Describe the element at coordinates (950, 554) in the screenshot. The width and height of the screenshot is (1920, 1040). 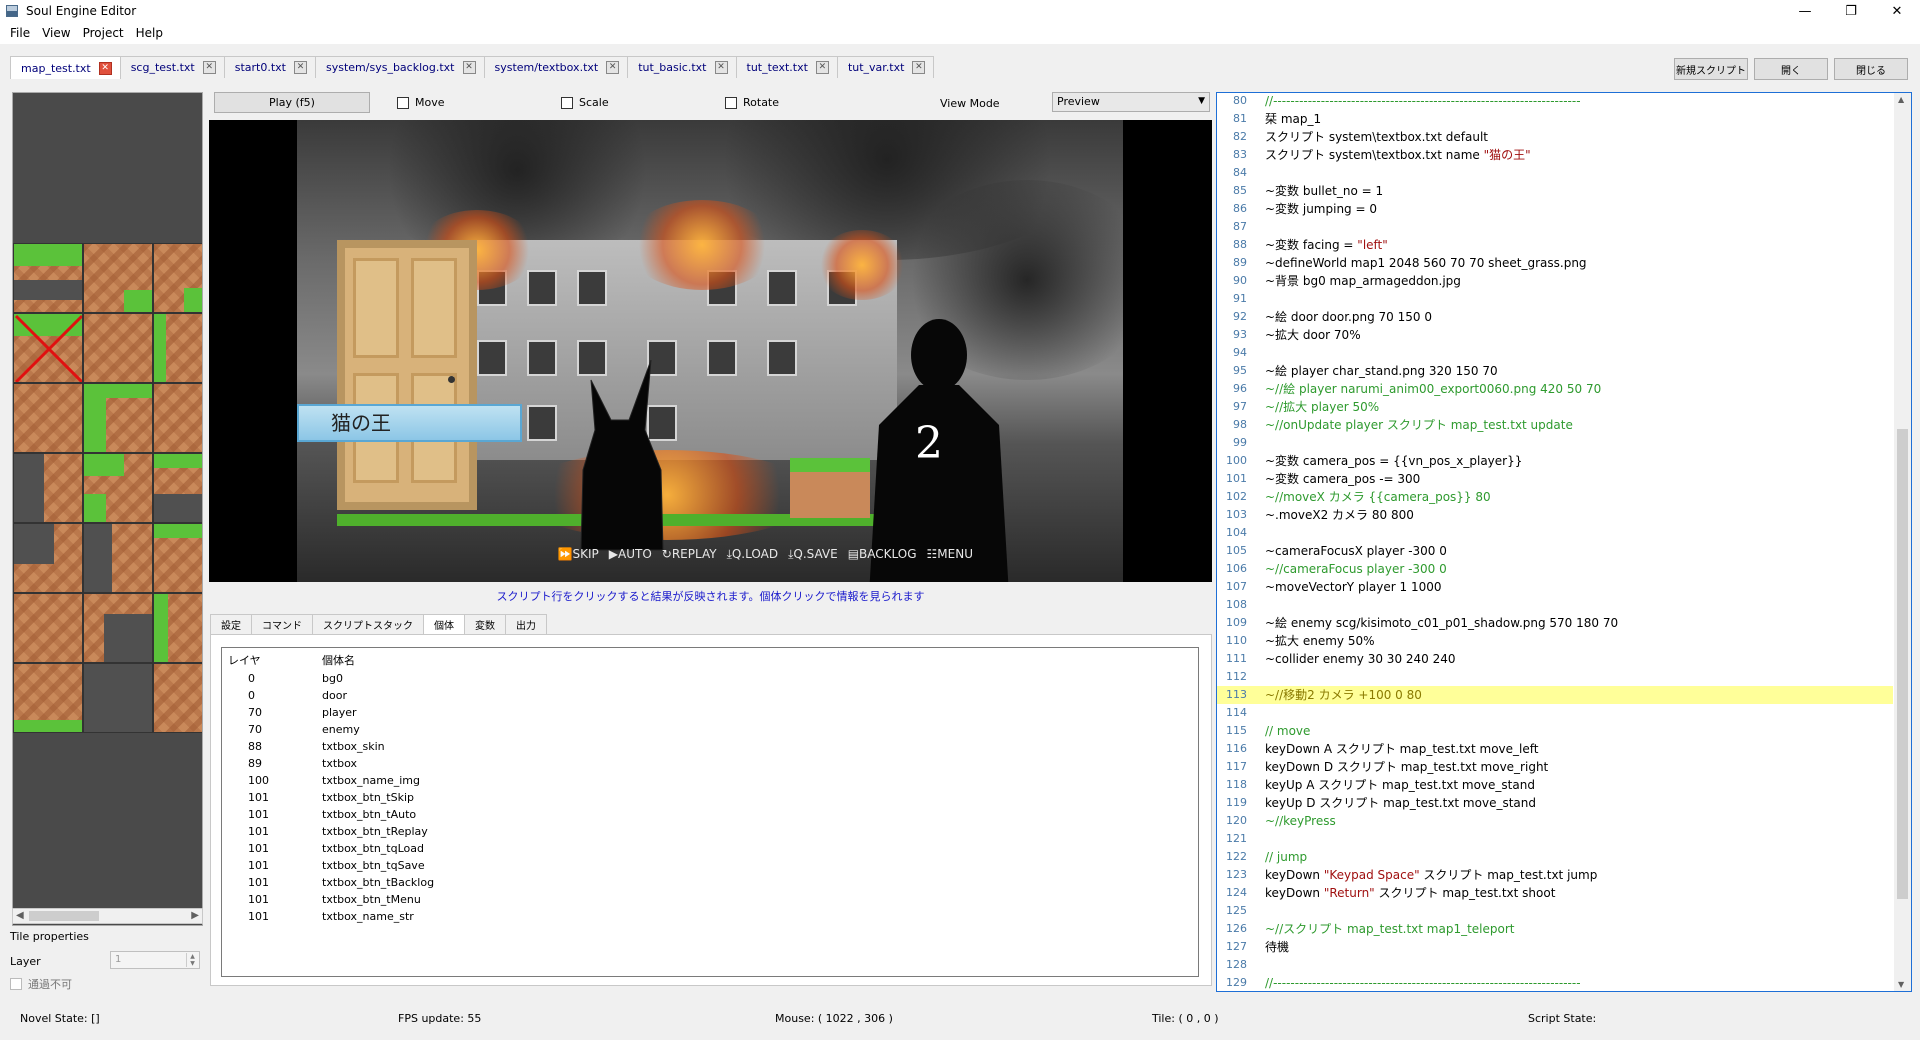
I see `game-button: ☷MENU` at that location.